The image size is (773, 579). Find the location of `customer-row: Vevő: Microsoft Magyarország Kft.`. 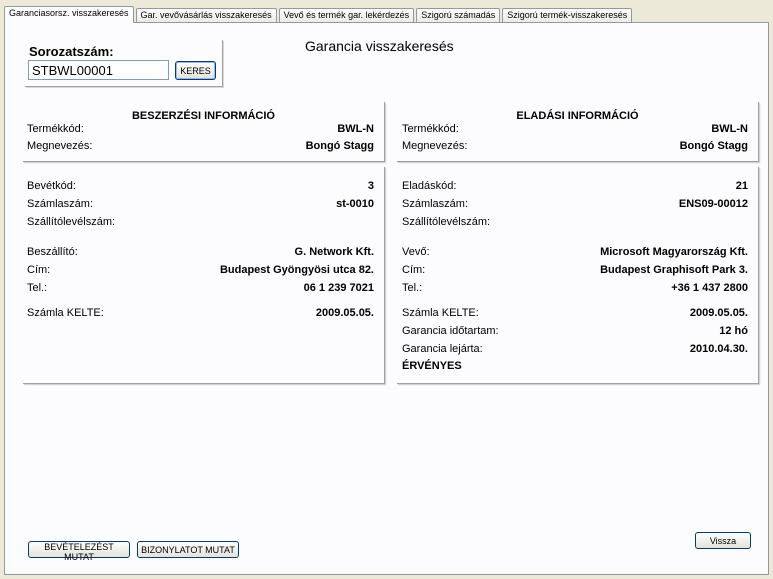

customer-row: Vevő: Microsoft Magyarország Kft. is located at coordinates (575, 252).